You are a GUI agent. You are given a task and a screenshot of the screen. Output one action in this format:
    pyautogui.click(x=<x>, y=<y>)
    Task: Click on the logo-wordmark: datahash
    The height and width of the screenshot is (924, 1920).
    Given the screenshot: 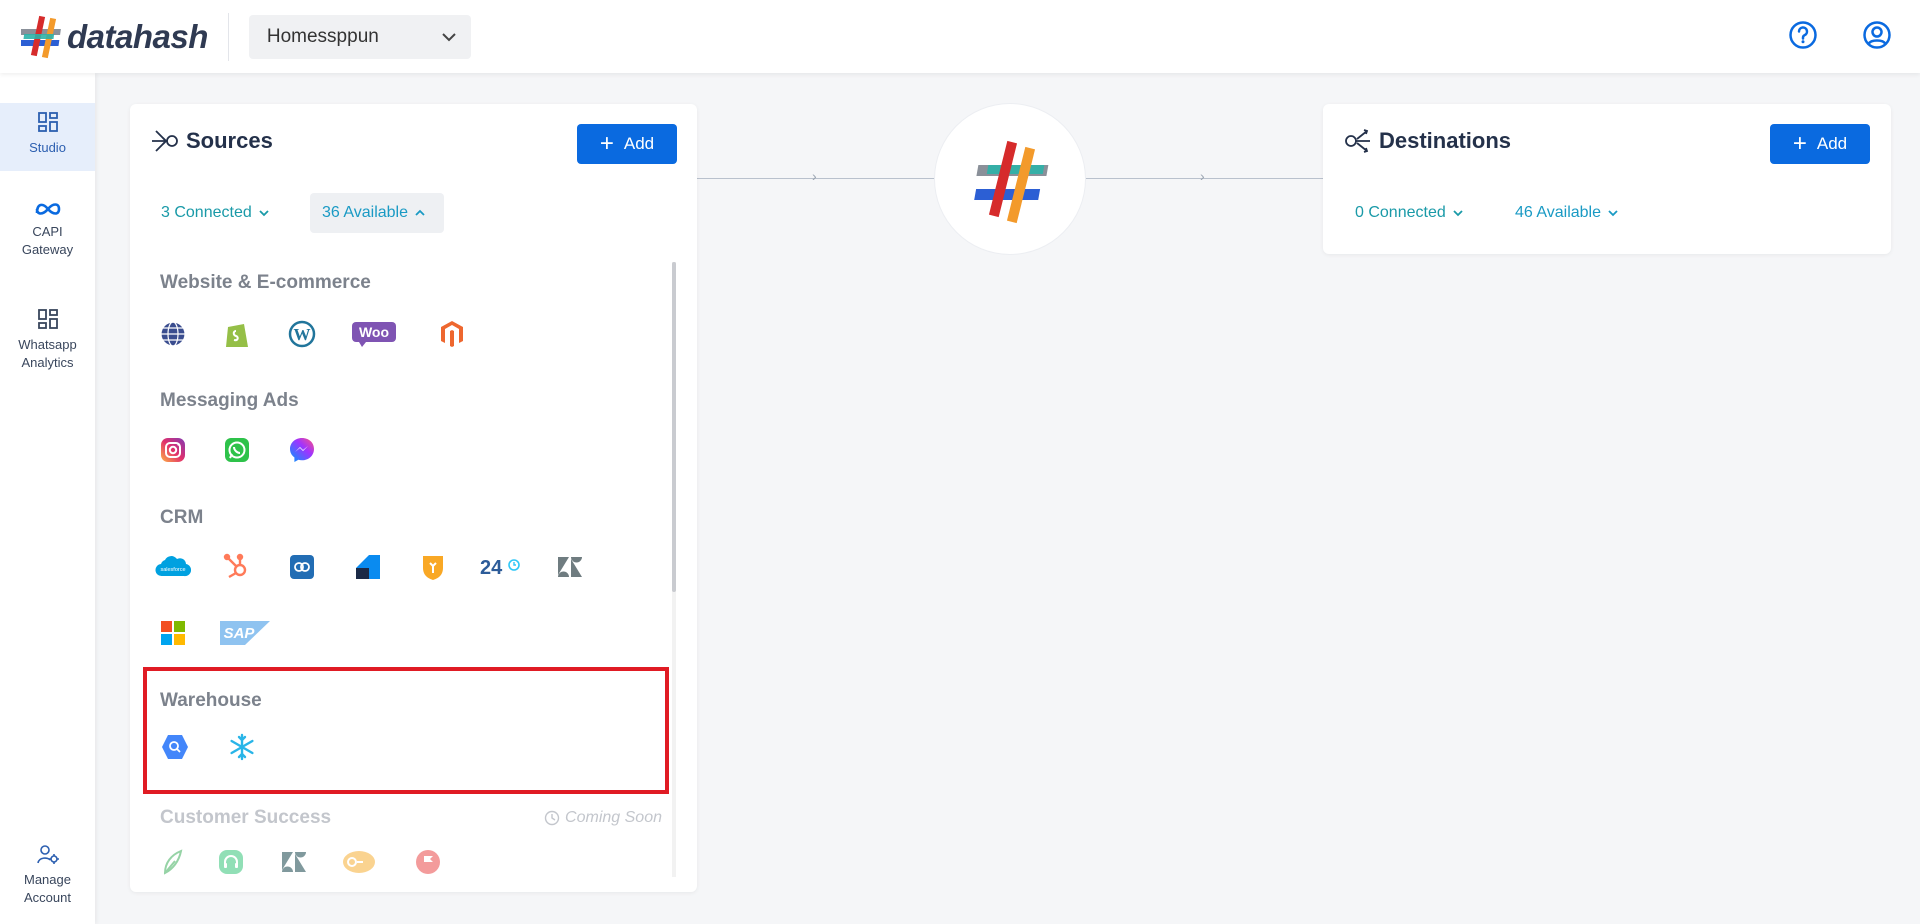 What is the action you would take?
    pyautogui.click(x=137, y=36)
    